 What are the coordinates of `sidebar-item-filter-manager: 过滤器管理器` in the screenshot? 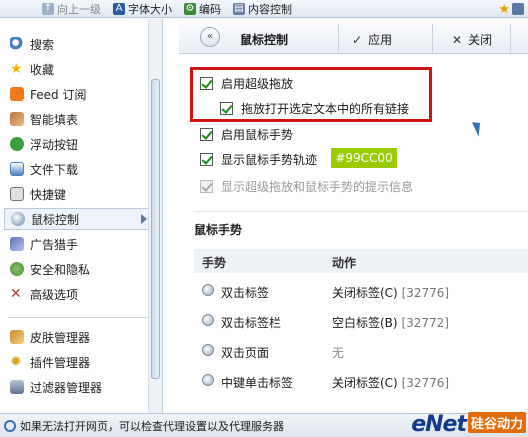 It's located at (80, 387).